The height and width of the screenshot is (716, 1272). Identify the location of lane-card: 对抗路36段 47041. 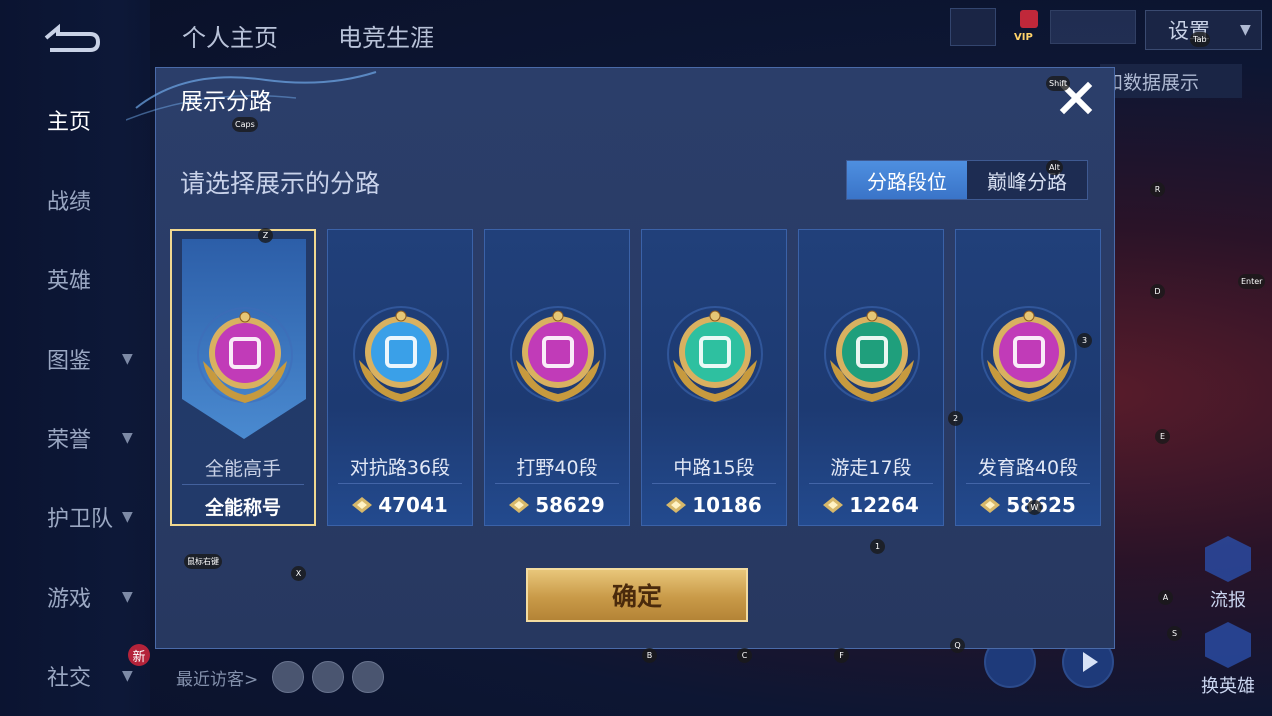
(400, 377).